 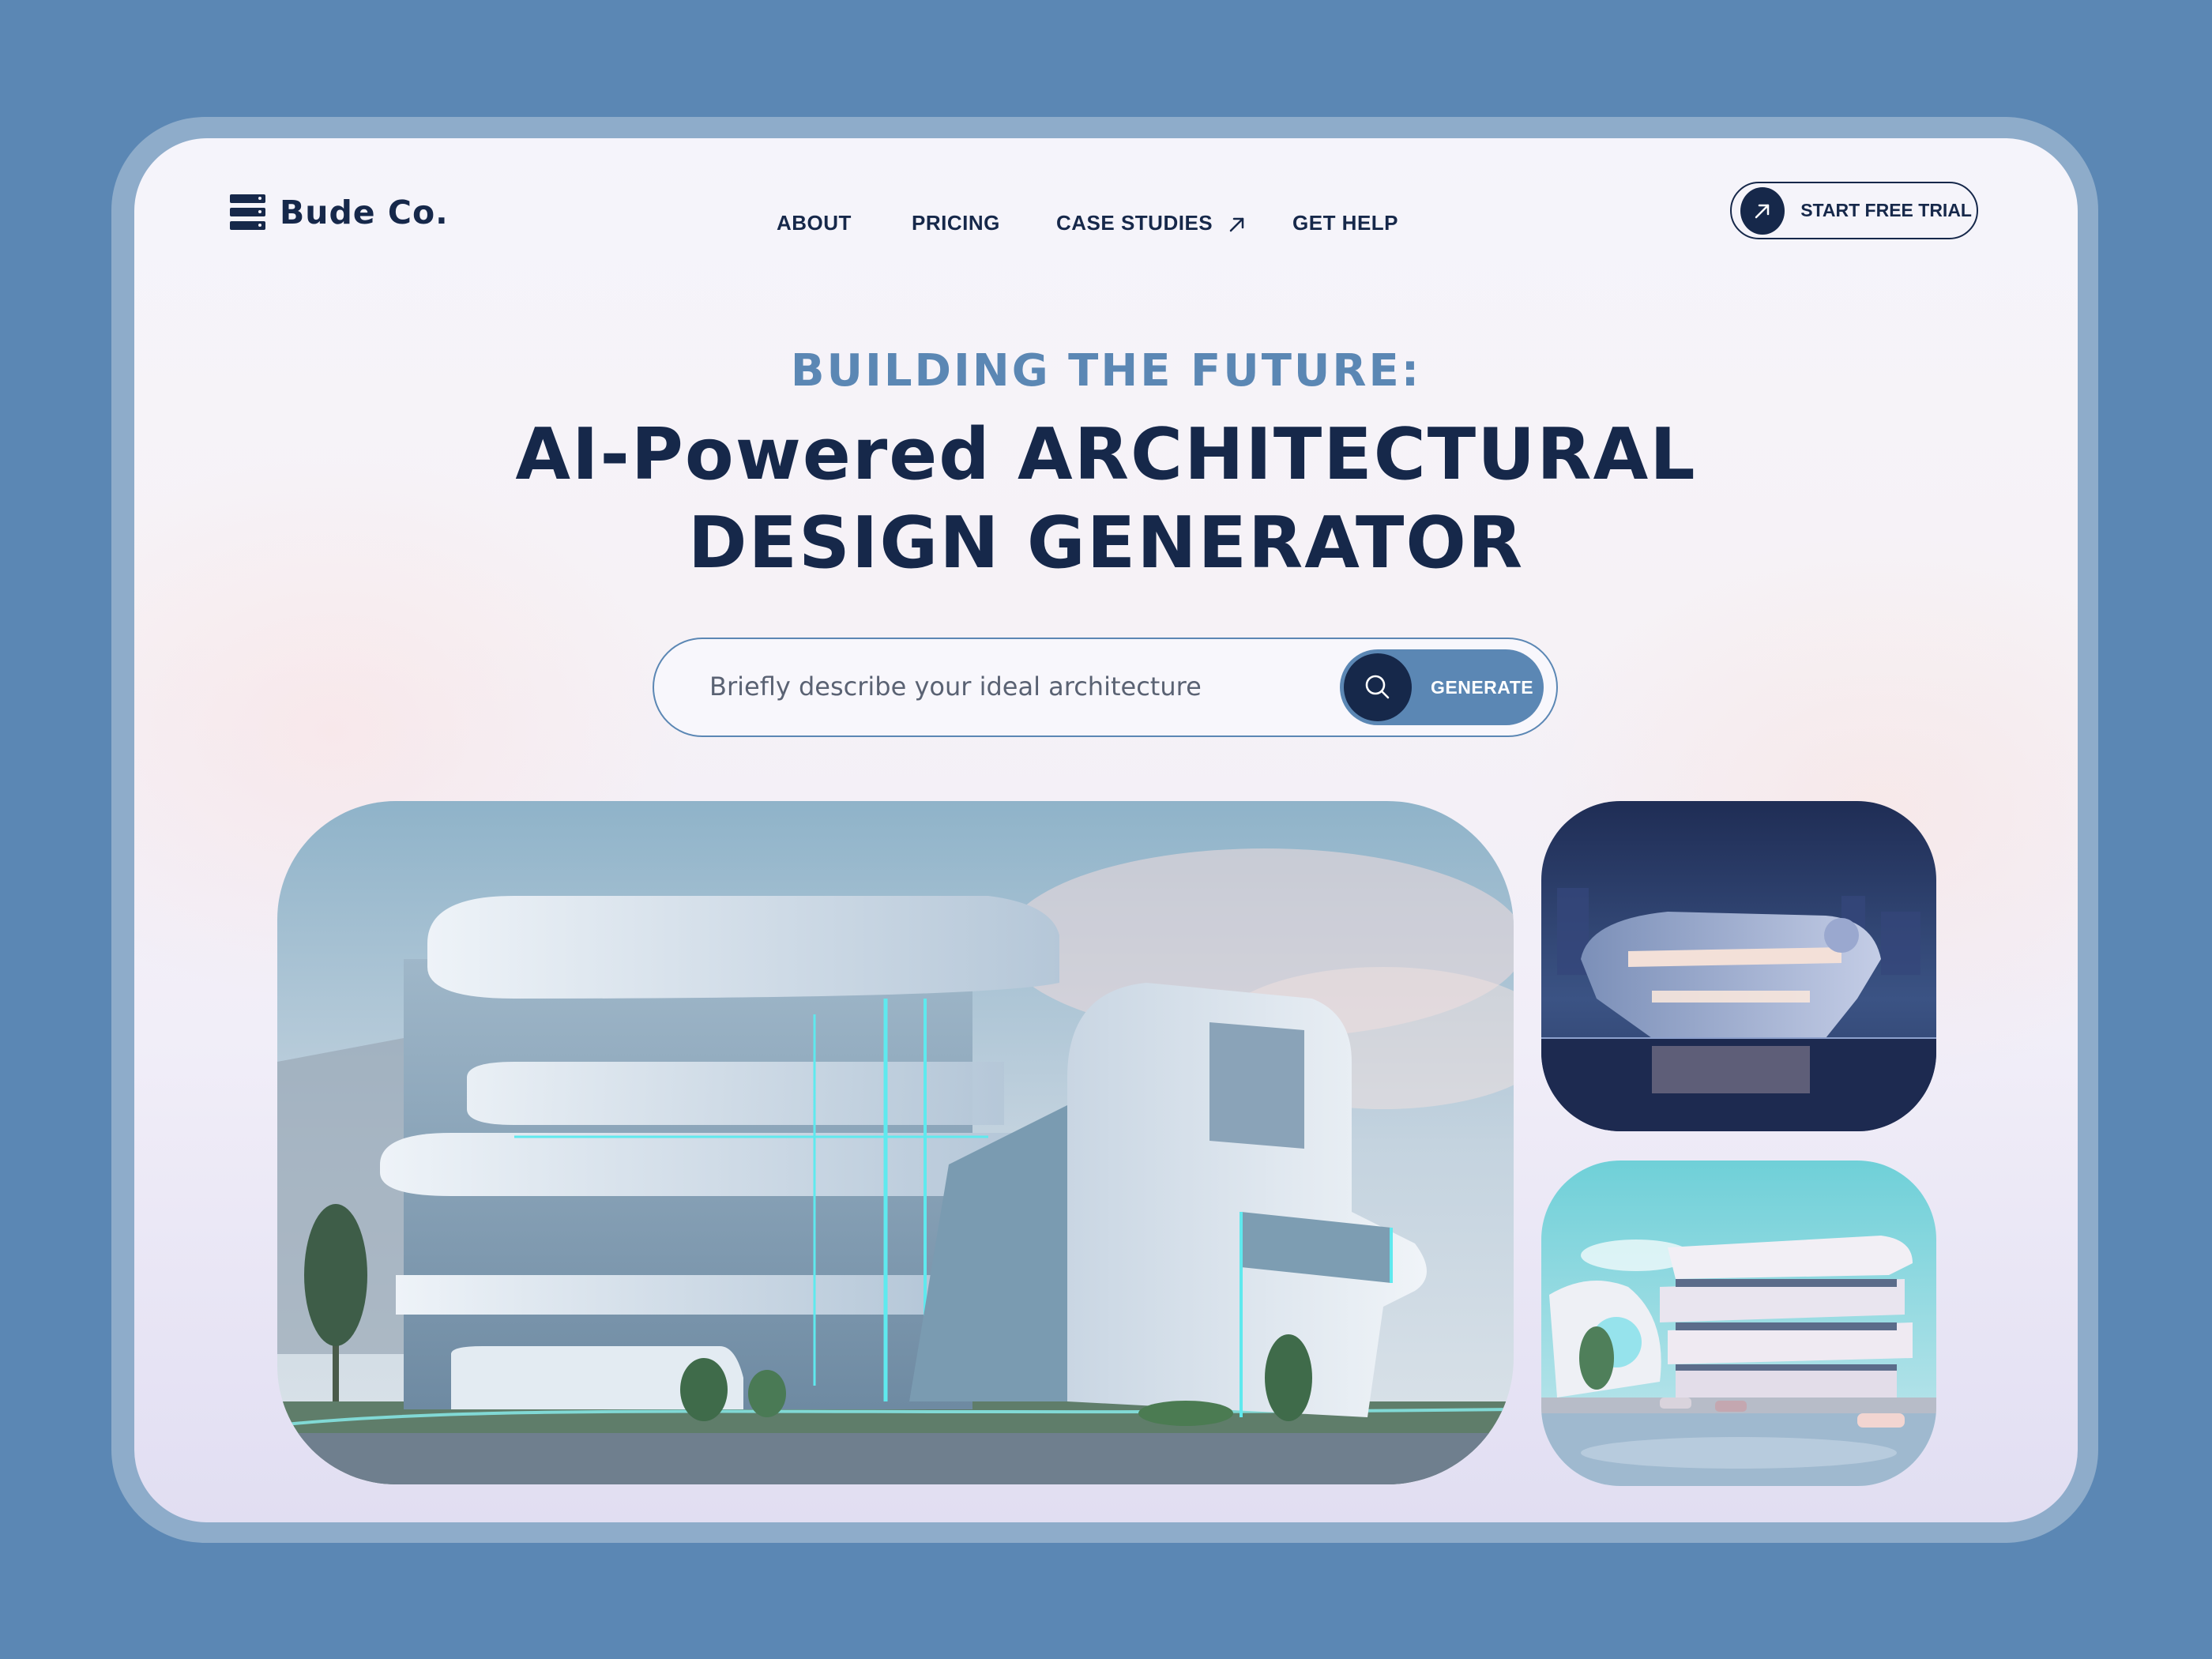 I want to click on prompt-search-bar: GENERATE, so click(x=1105, y=688).